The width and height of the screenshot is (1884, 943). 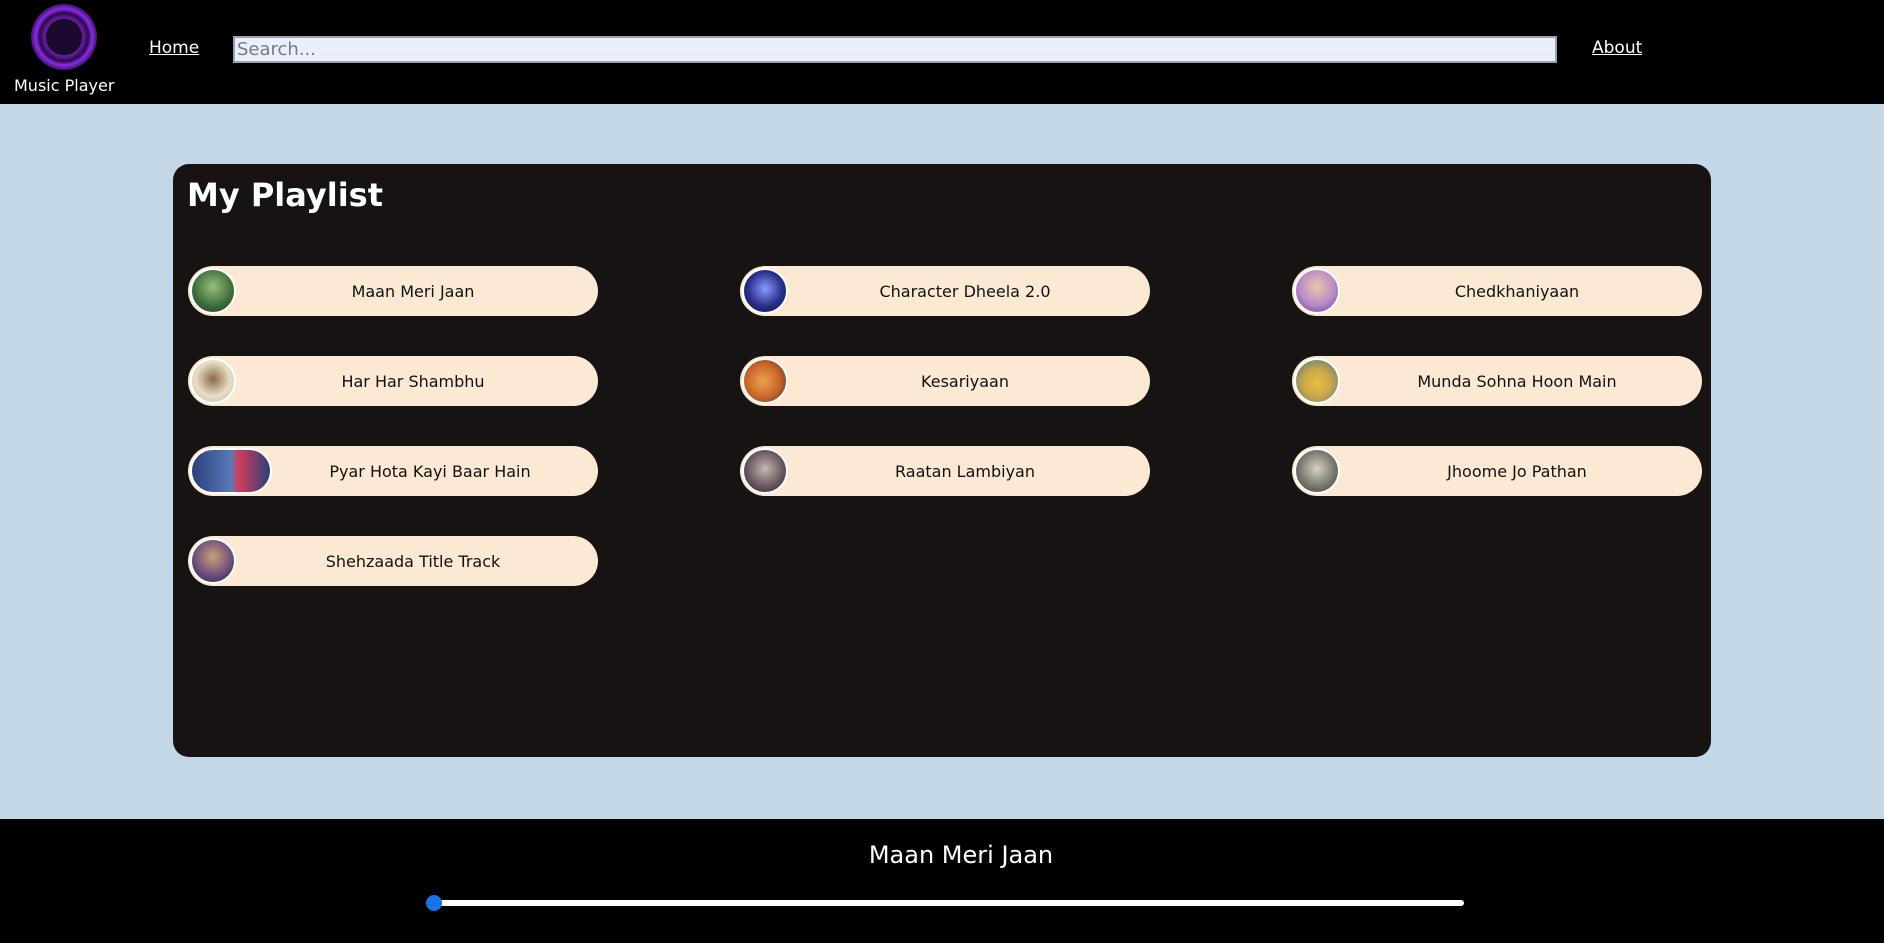 I want to click on navbar: Music Player Home About, so click(x=942, y=52).